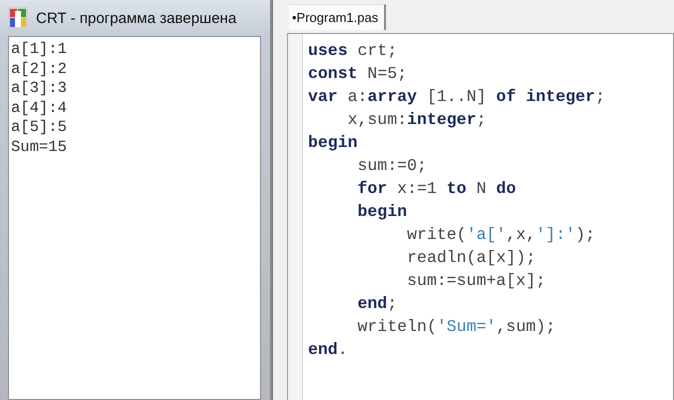  What do you see at coordinates (353, 50) in the screenshot?
I see `code-line: uses crt;` at bounding box center [353, 50].